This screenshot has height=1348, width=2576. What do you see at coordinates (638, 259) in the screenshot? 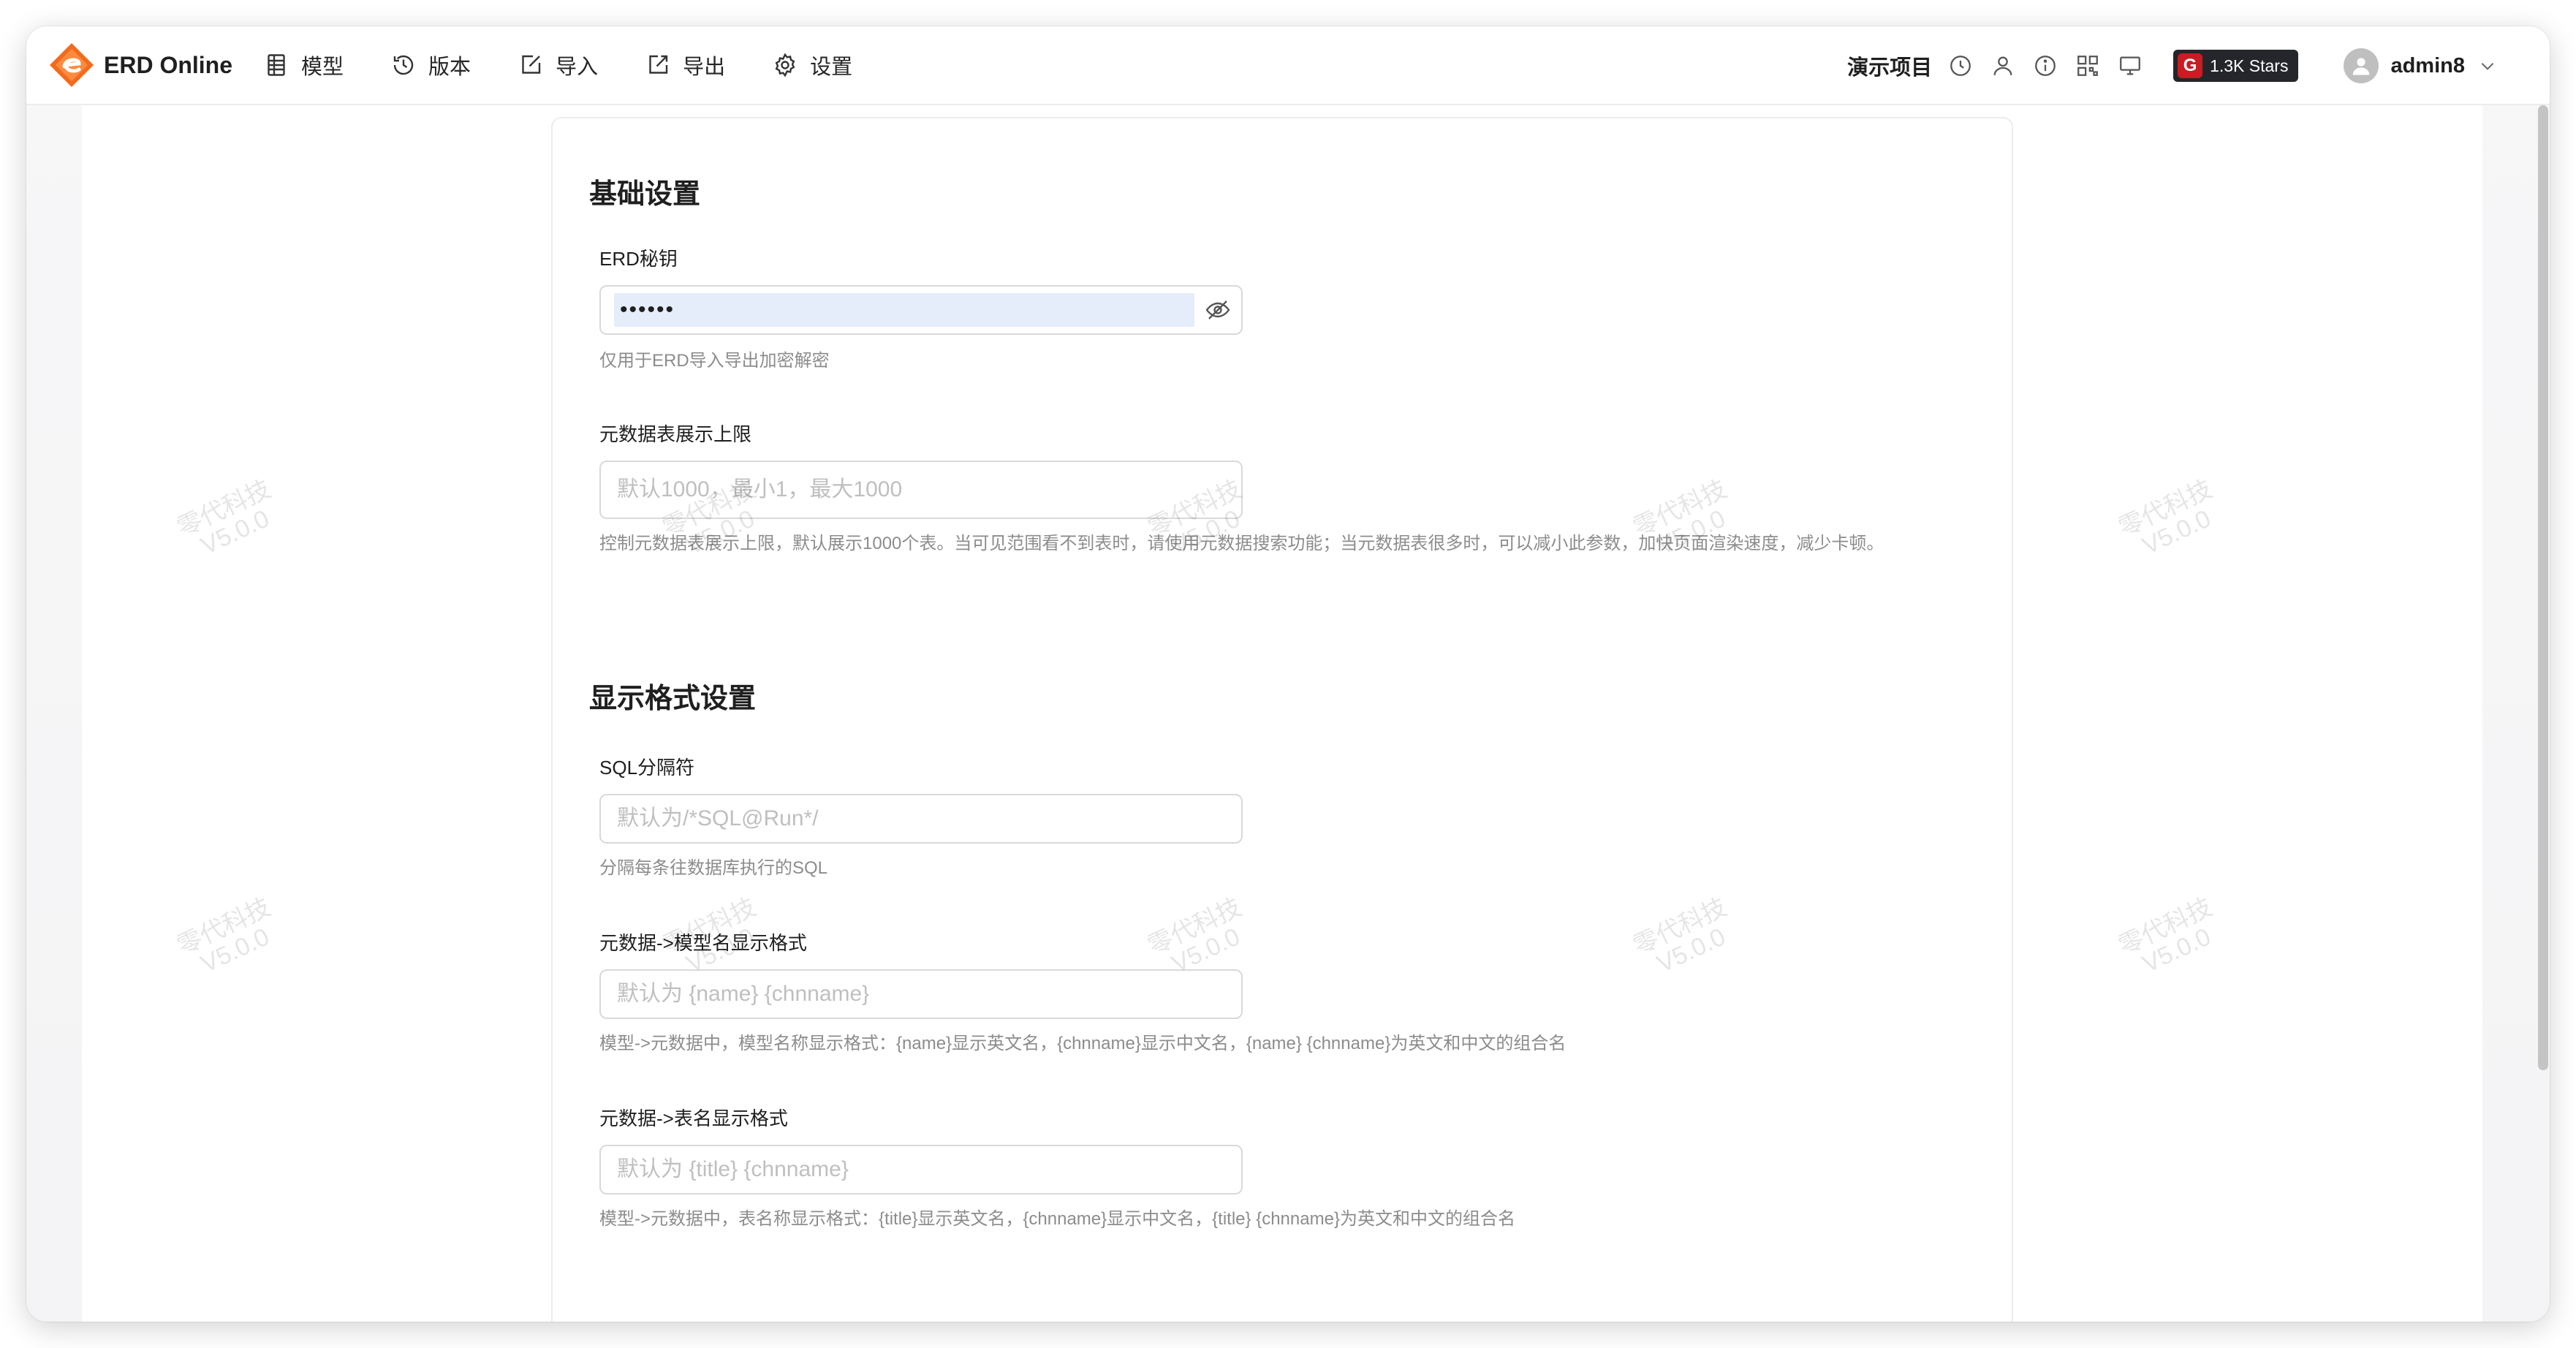
I see `erd-key-label: ERD秘钥` at bounding box center [638, 259].